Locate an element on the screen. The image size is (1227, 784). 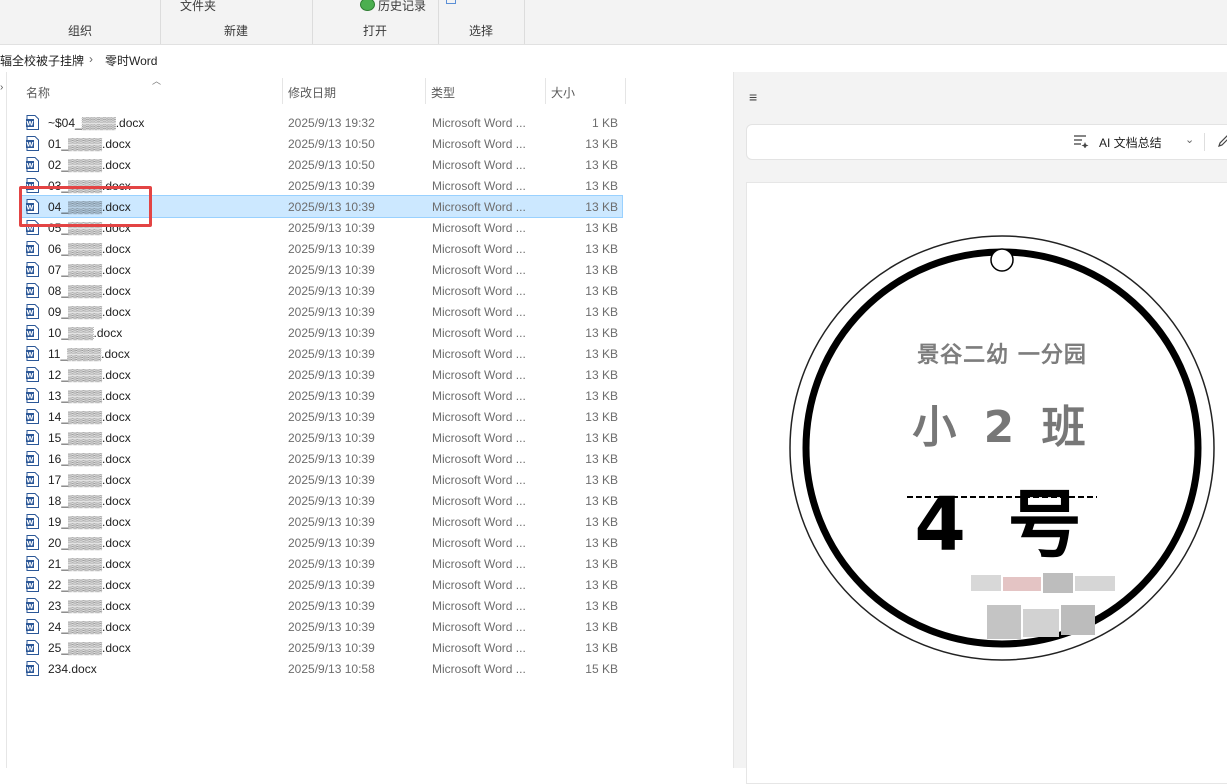
file-name: 13_▒▒▒▒.docx is located at coordinates (89, 396).